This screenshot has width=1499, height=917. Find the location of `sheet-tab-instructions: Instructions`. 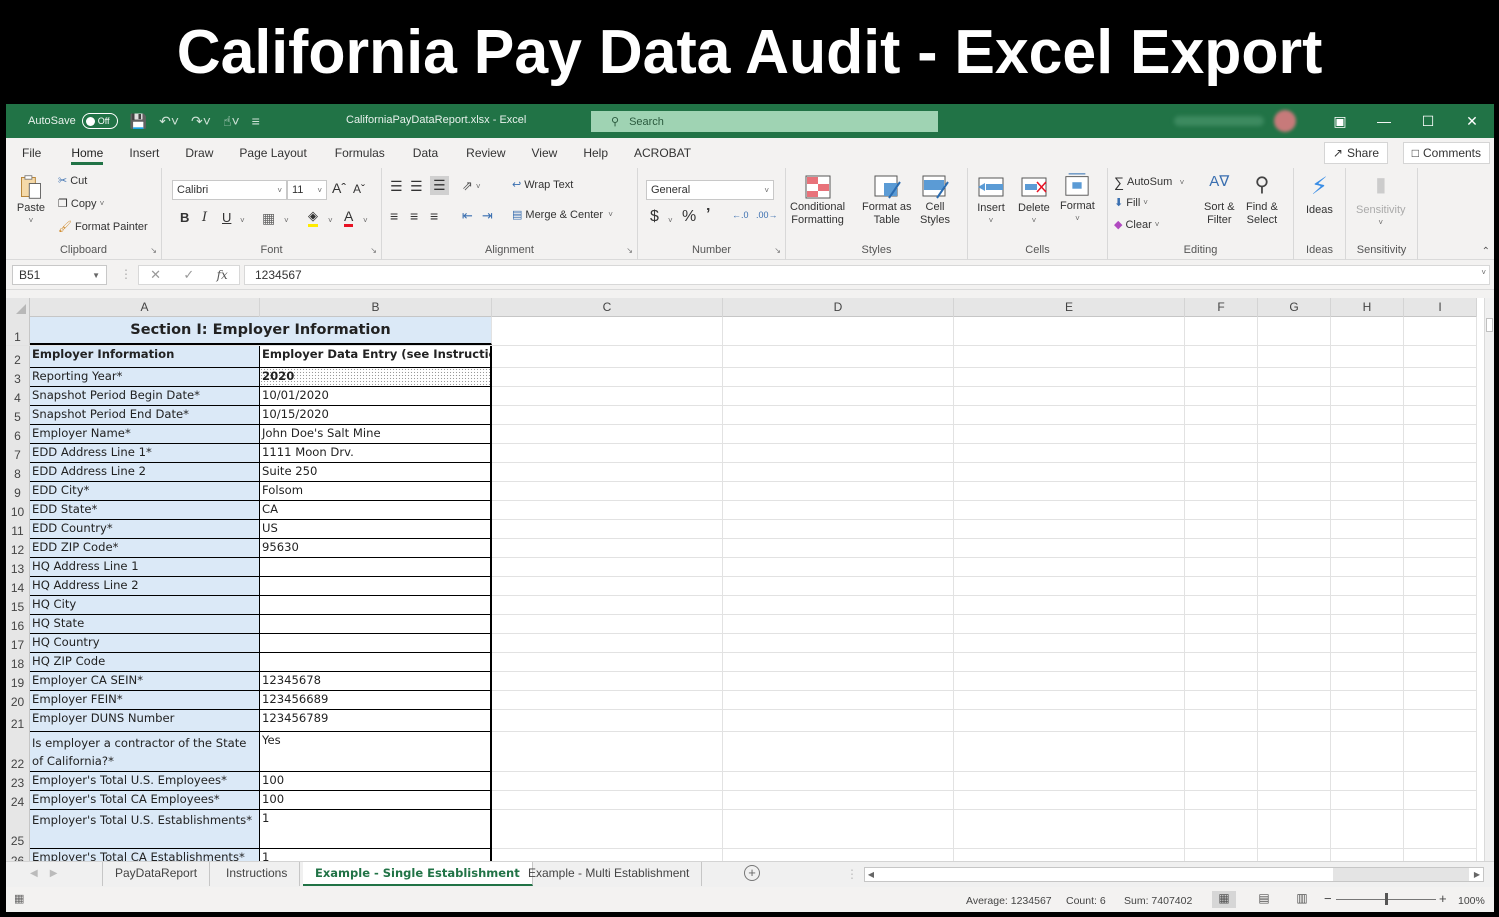

sheet-tab-instructions: Instructions is located at coordinates (257, 874).